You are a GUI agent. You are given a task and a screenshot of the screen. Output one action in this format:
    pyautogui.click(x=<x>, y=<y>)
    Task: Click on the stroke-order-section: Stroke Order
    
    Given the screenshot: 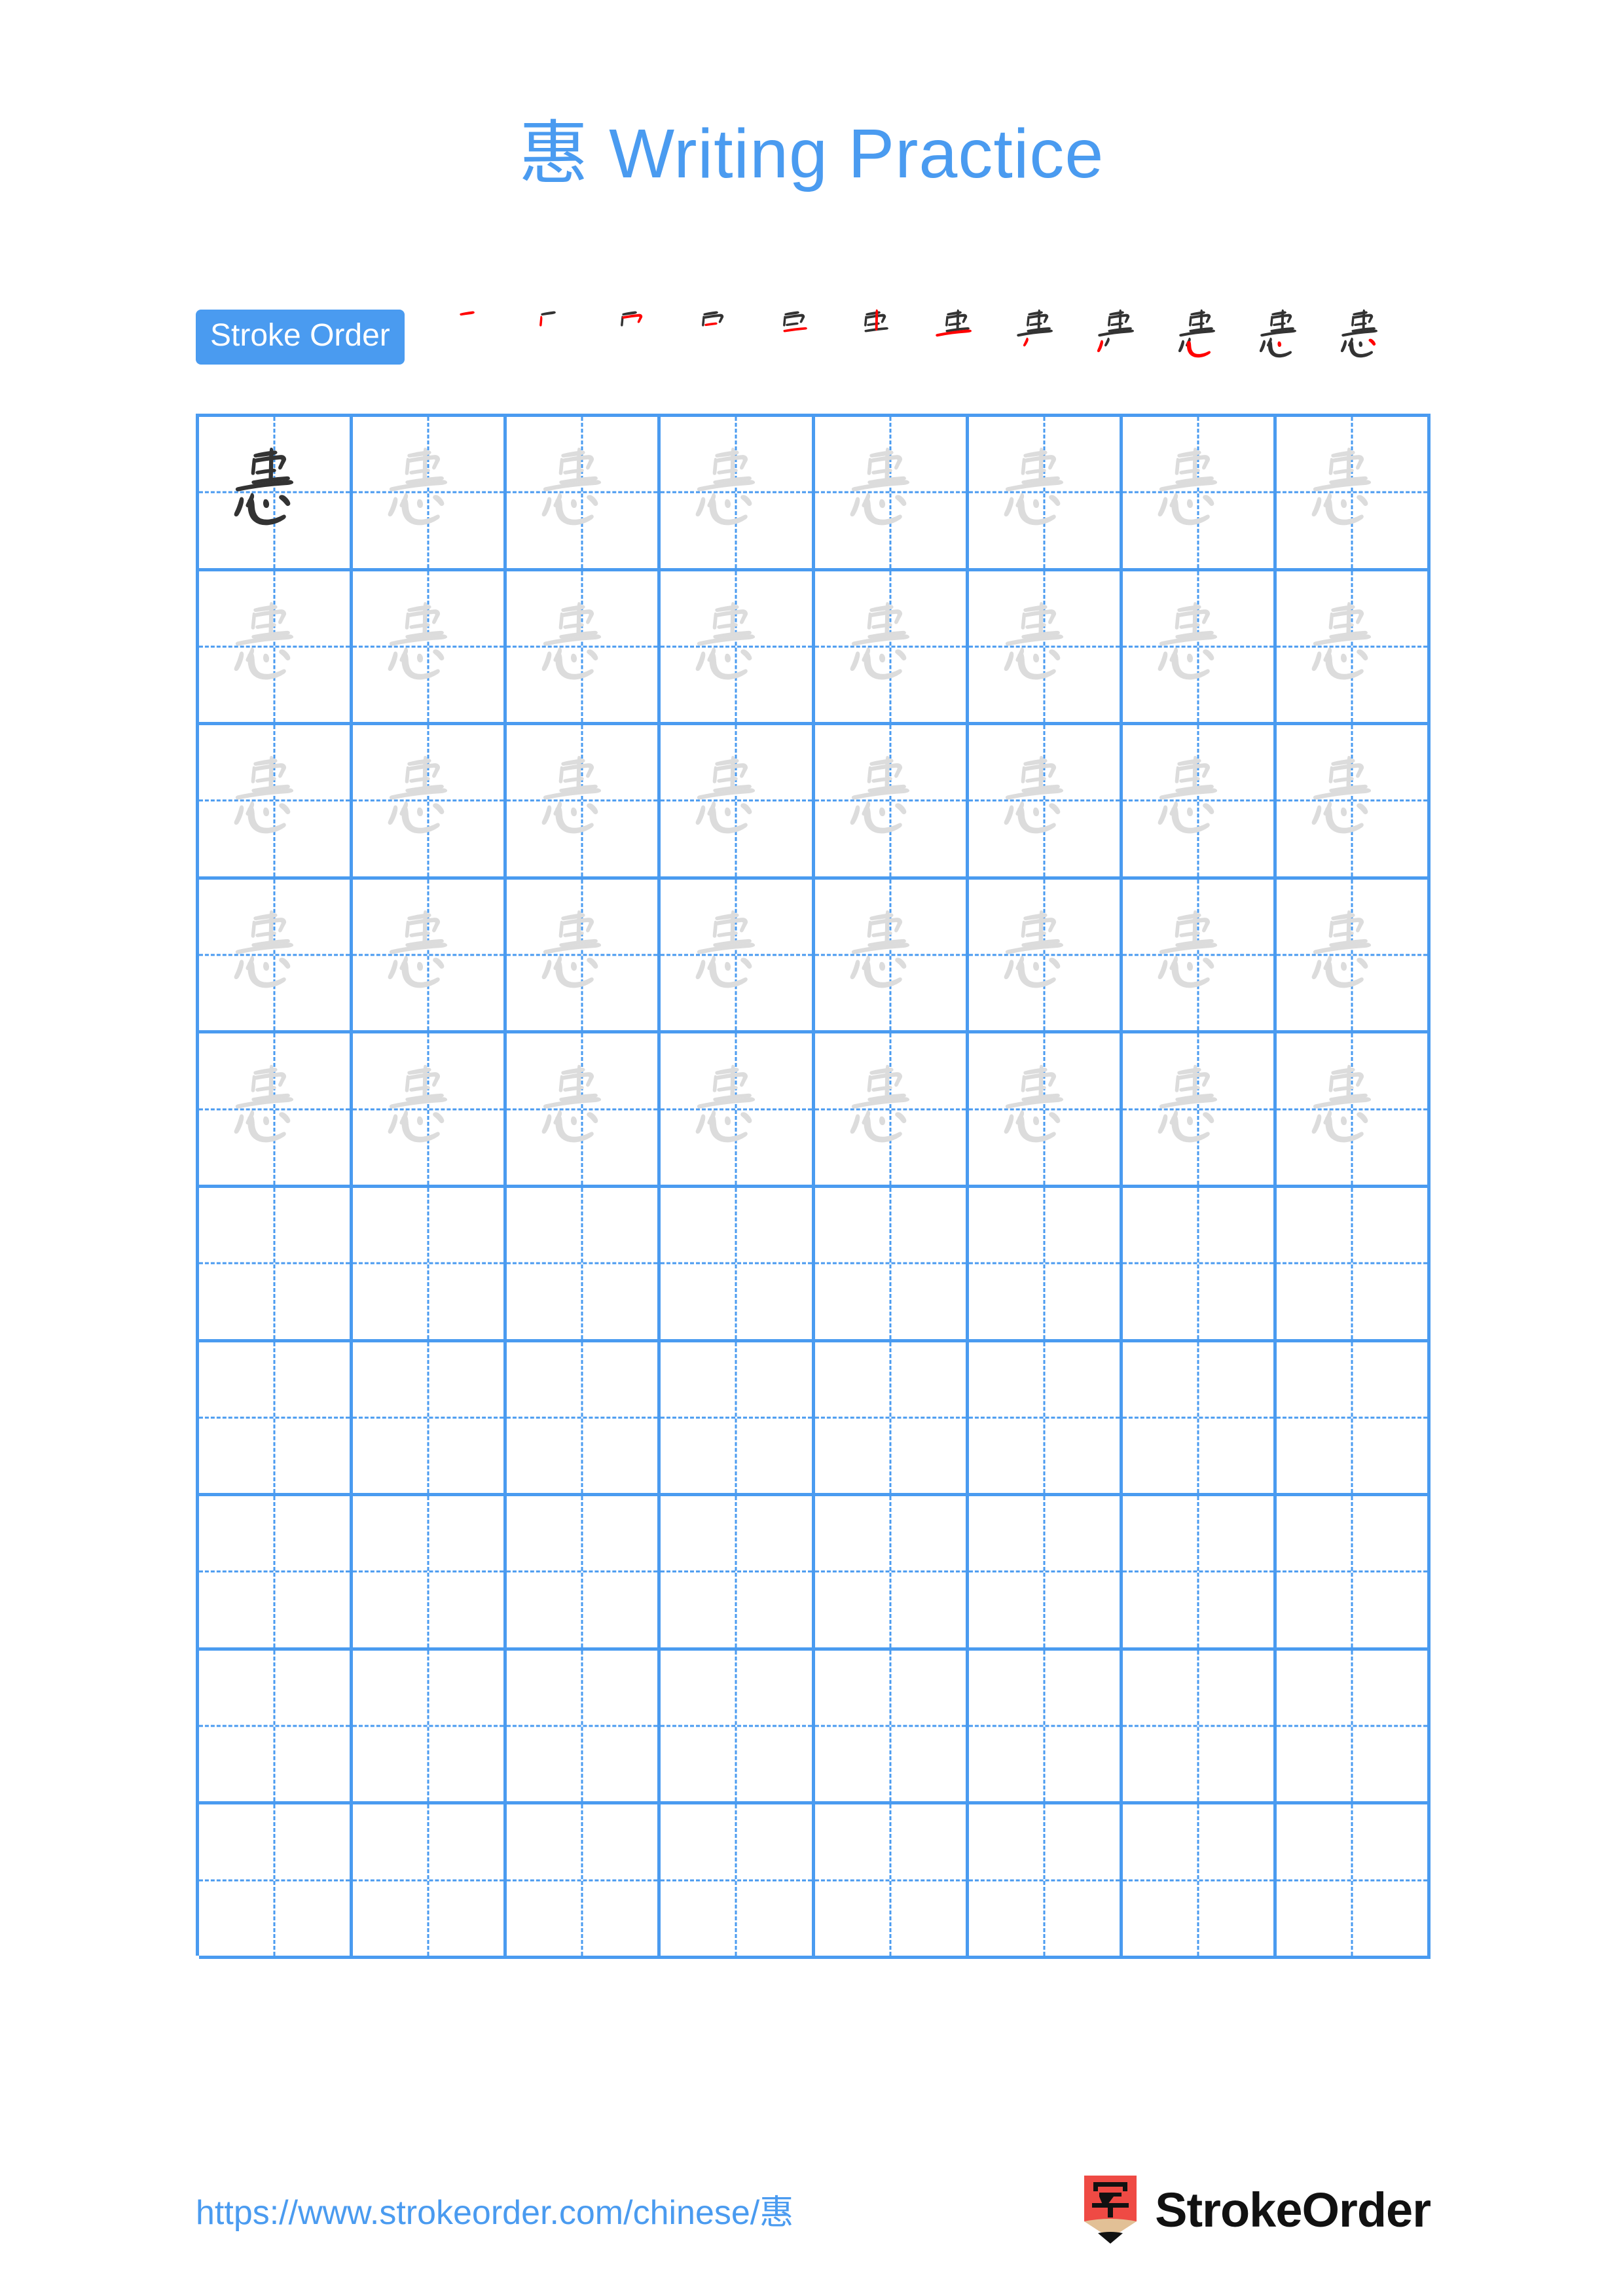 What is the action you would take?
    pyautogui.click(x=813, y=337)
    